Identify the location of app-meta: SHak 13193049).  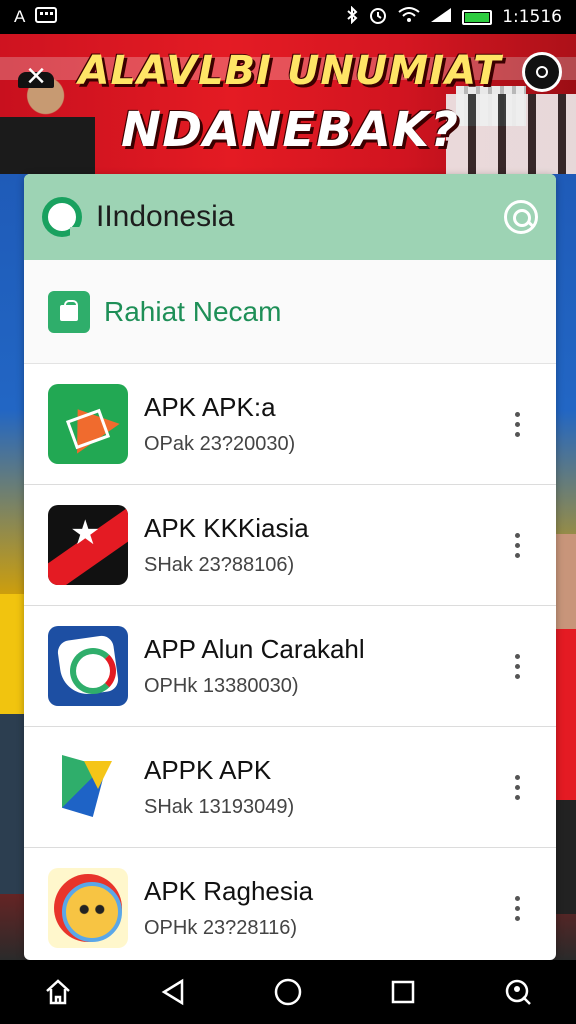
(219, 807).